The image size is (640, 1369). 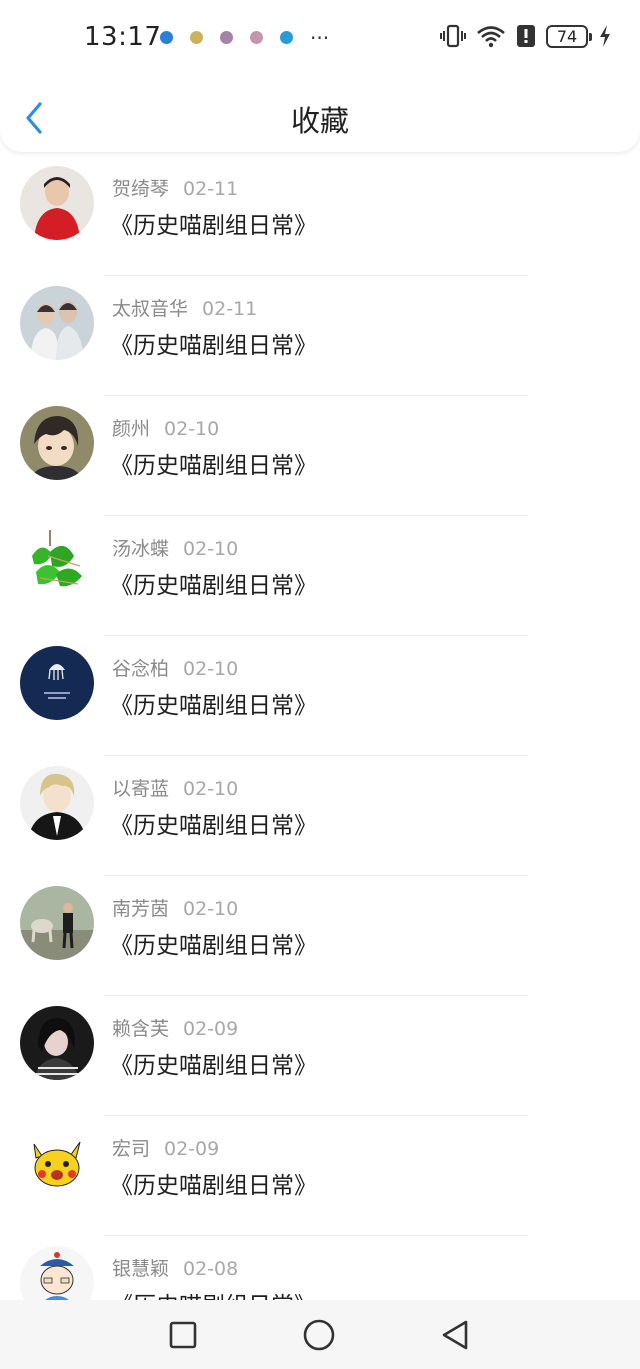 I want to click on status-bar: 13:17 ··· 74, so click(x=320, y=39).